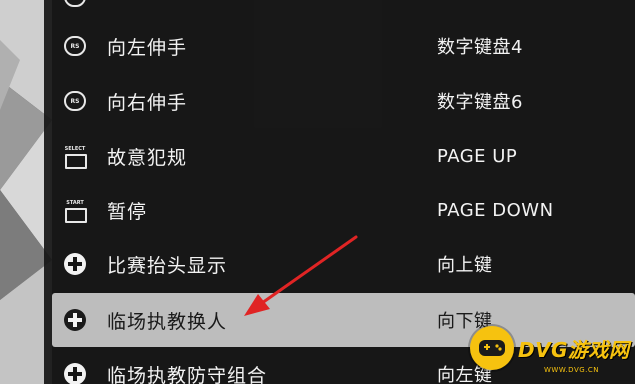  Describe the element at coordinates (187, 374) in the screenshot. I see `control-label: 临场执教防守组合` at that location.